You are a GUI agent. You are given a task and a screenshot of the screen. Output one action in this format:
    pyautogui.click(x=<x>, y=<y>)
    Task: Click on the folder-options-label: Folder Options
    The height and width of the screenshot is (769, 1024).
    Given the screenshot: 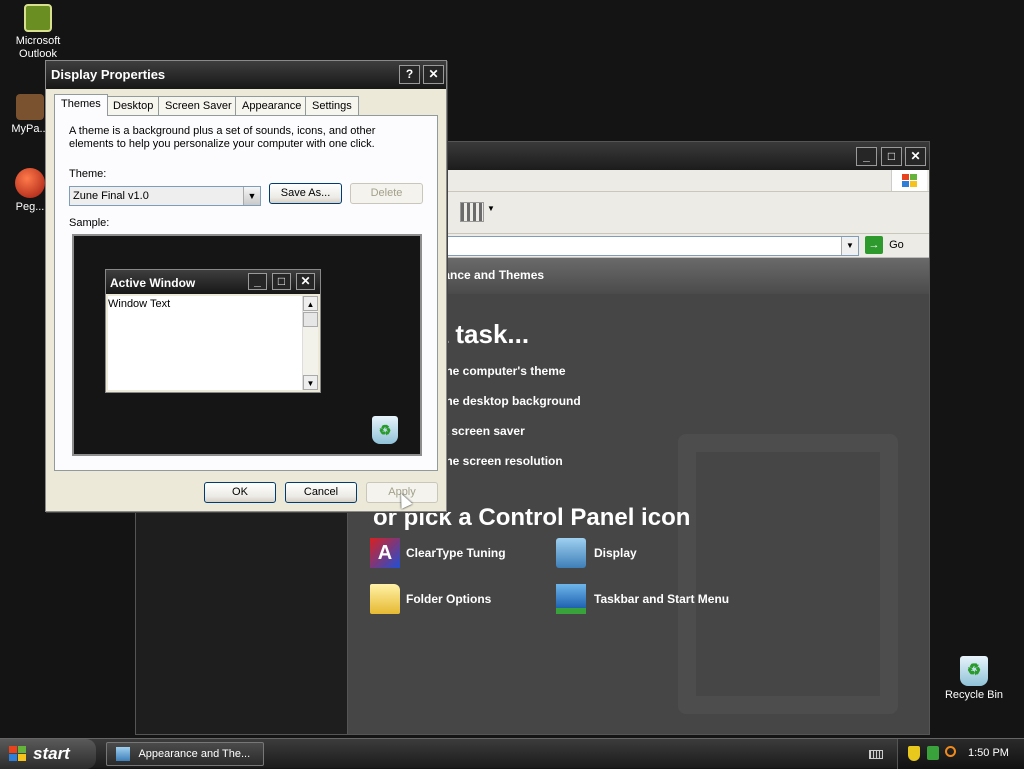 What is the action you would take?
    pyautogui.click(x=449, y=599)
    